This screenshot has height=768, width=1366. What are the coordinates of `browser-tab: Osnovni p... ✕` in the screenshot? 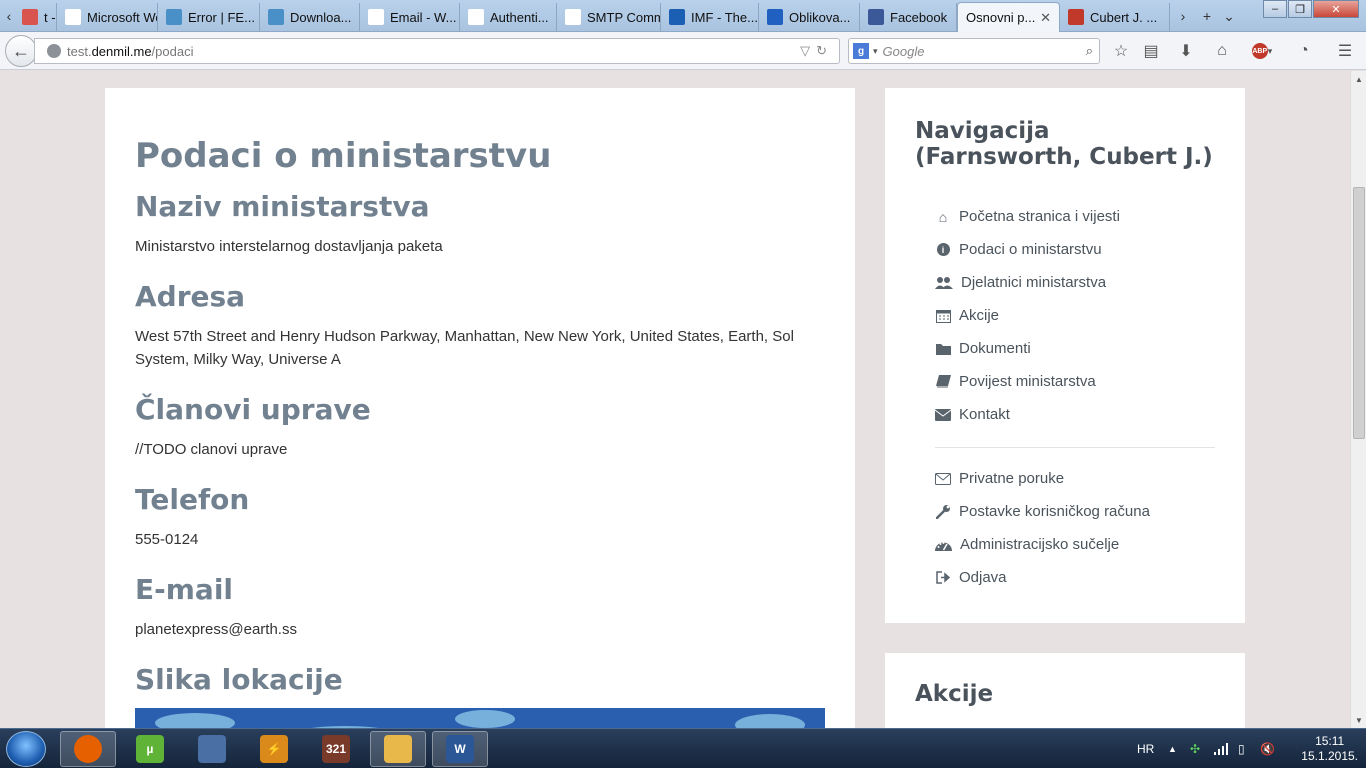 It's located at (1008, 17).